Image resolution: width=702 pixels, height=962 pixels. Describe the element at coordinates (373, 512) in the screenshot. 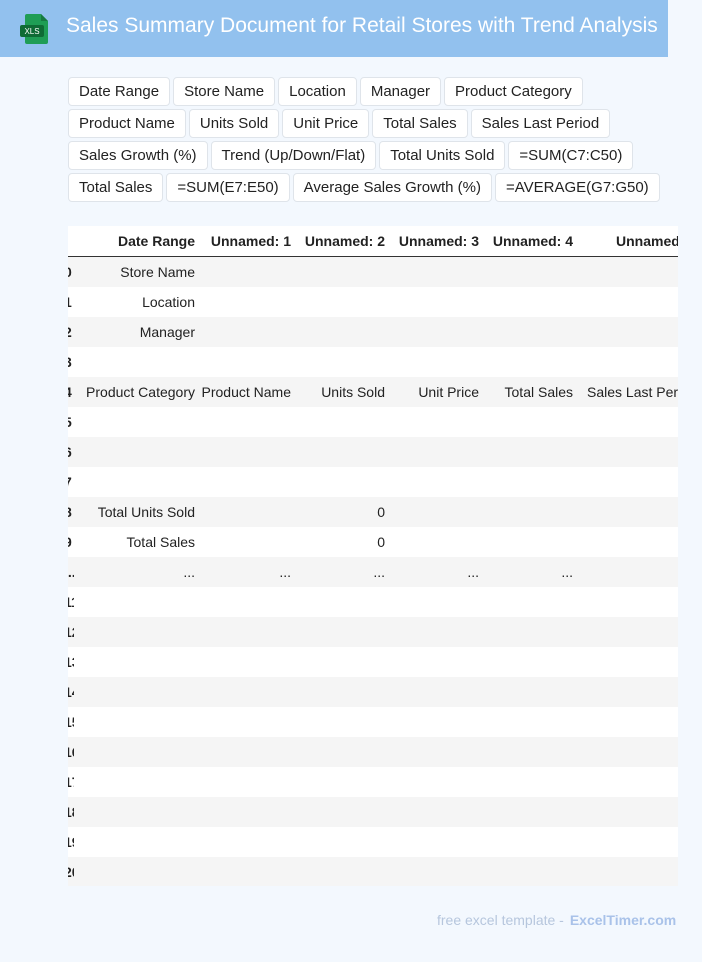

I see `table-row: 8Total Units Sold 0` at that location.